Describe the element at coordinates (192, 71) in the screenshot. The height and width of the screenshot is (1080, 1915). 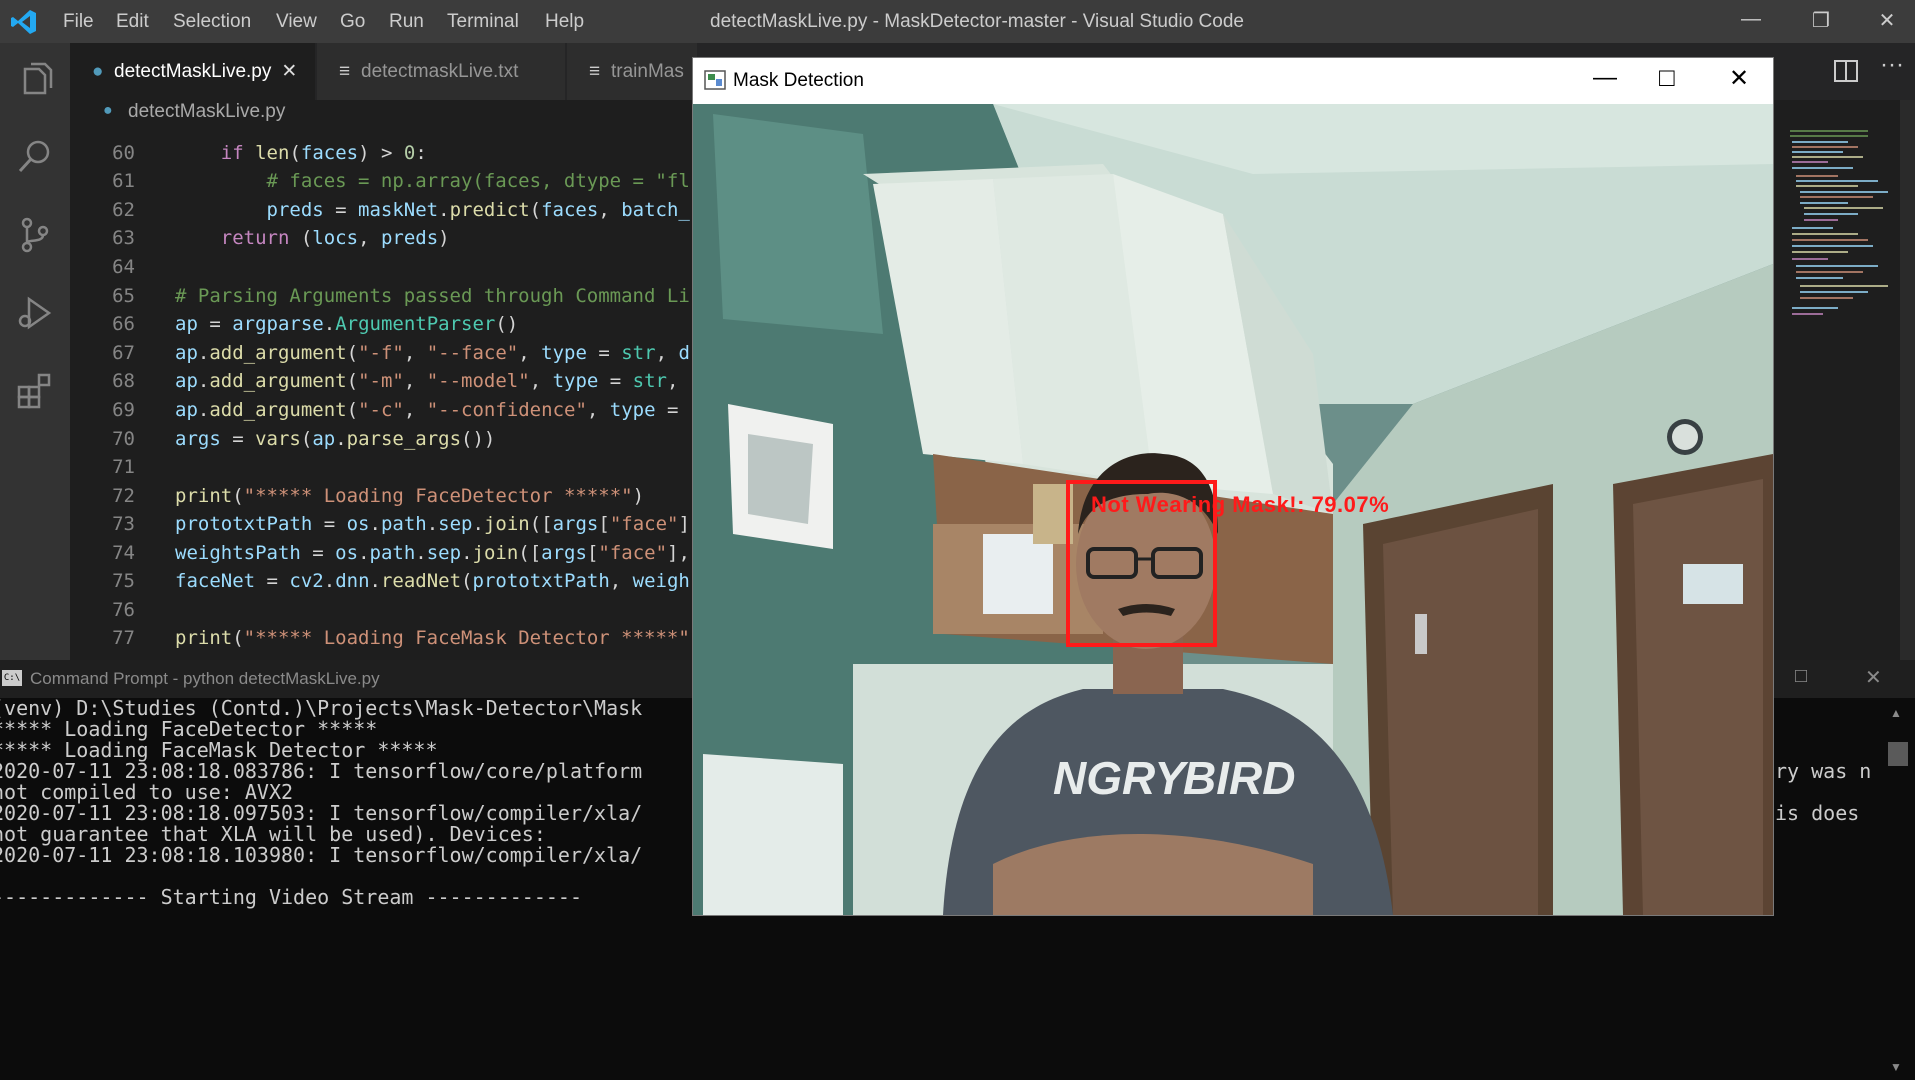
I see `tab-detectmasklive-py: ● detectMaskLive.py ✕` at that location.